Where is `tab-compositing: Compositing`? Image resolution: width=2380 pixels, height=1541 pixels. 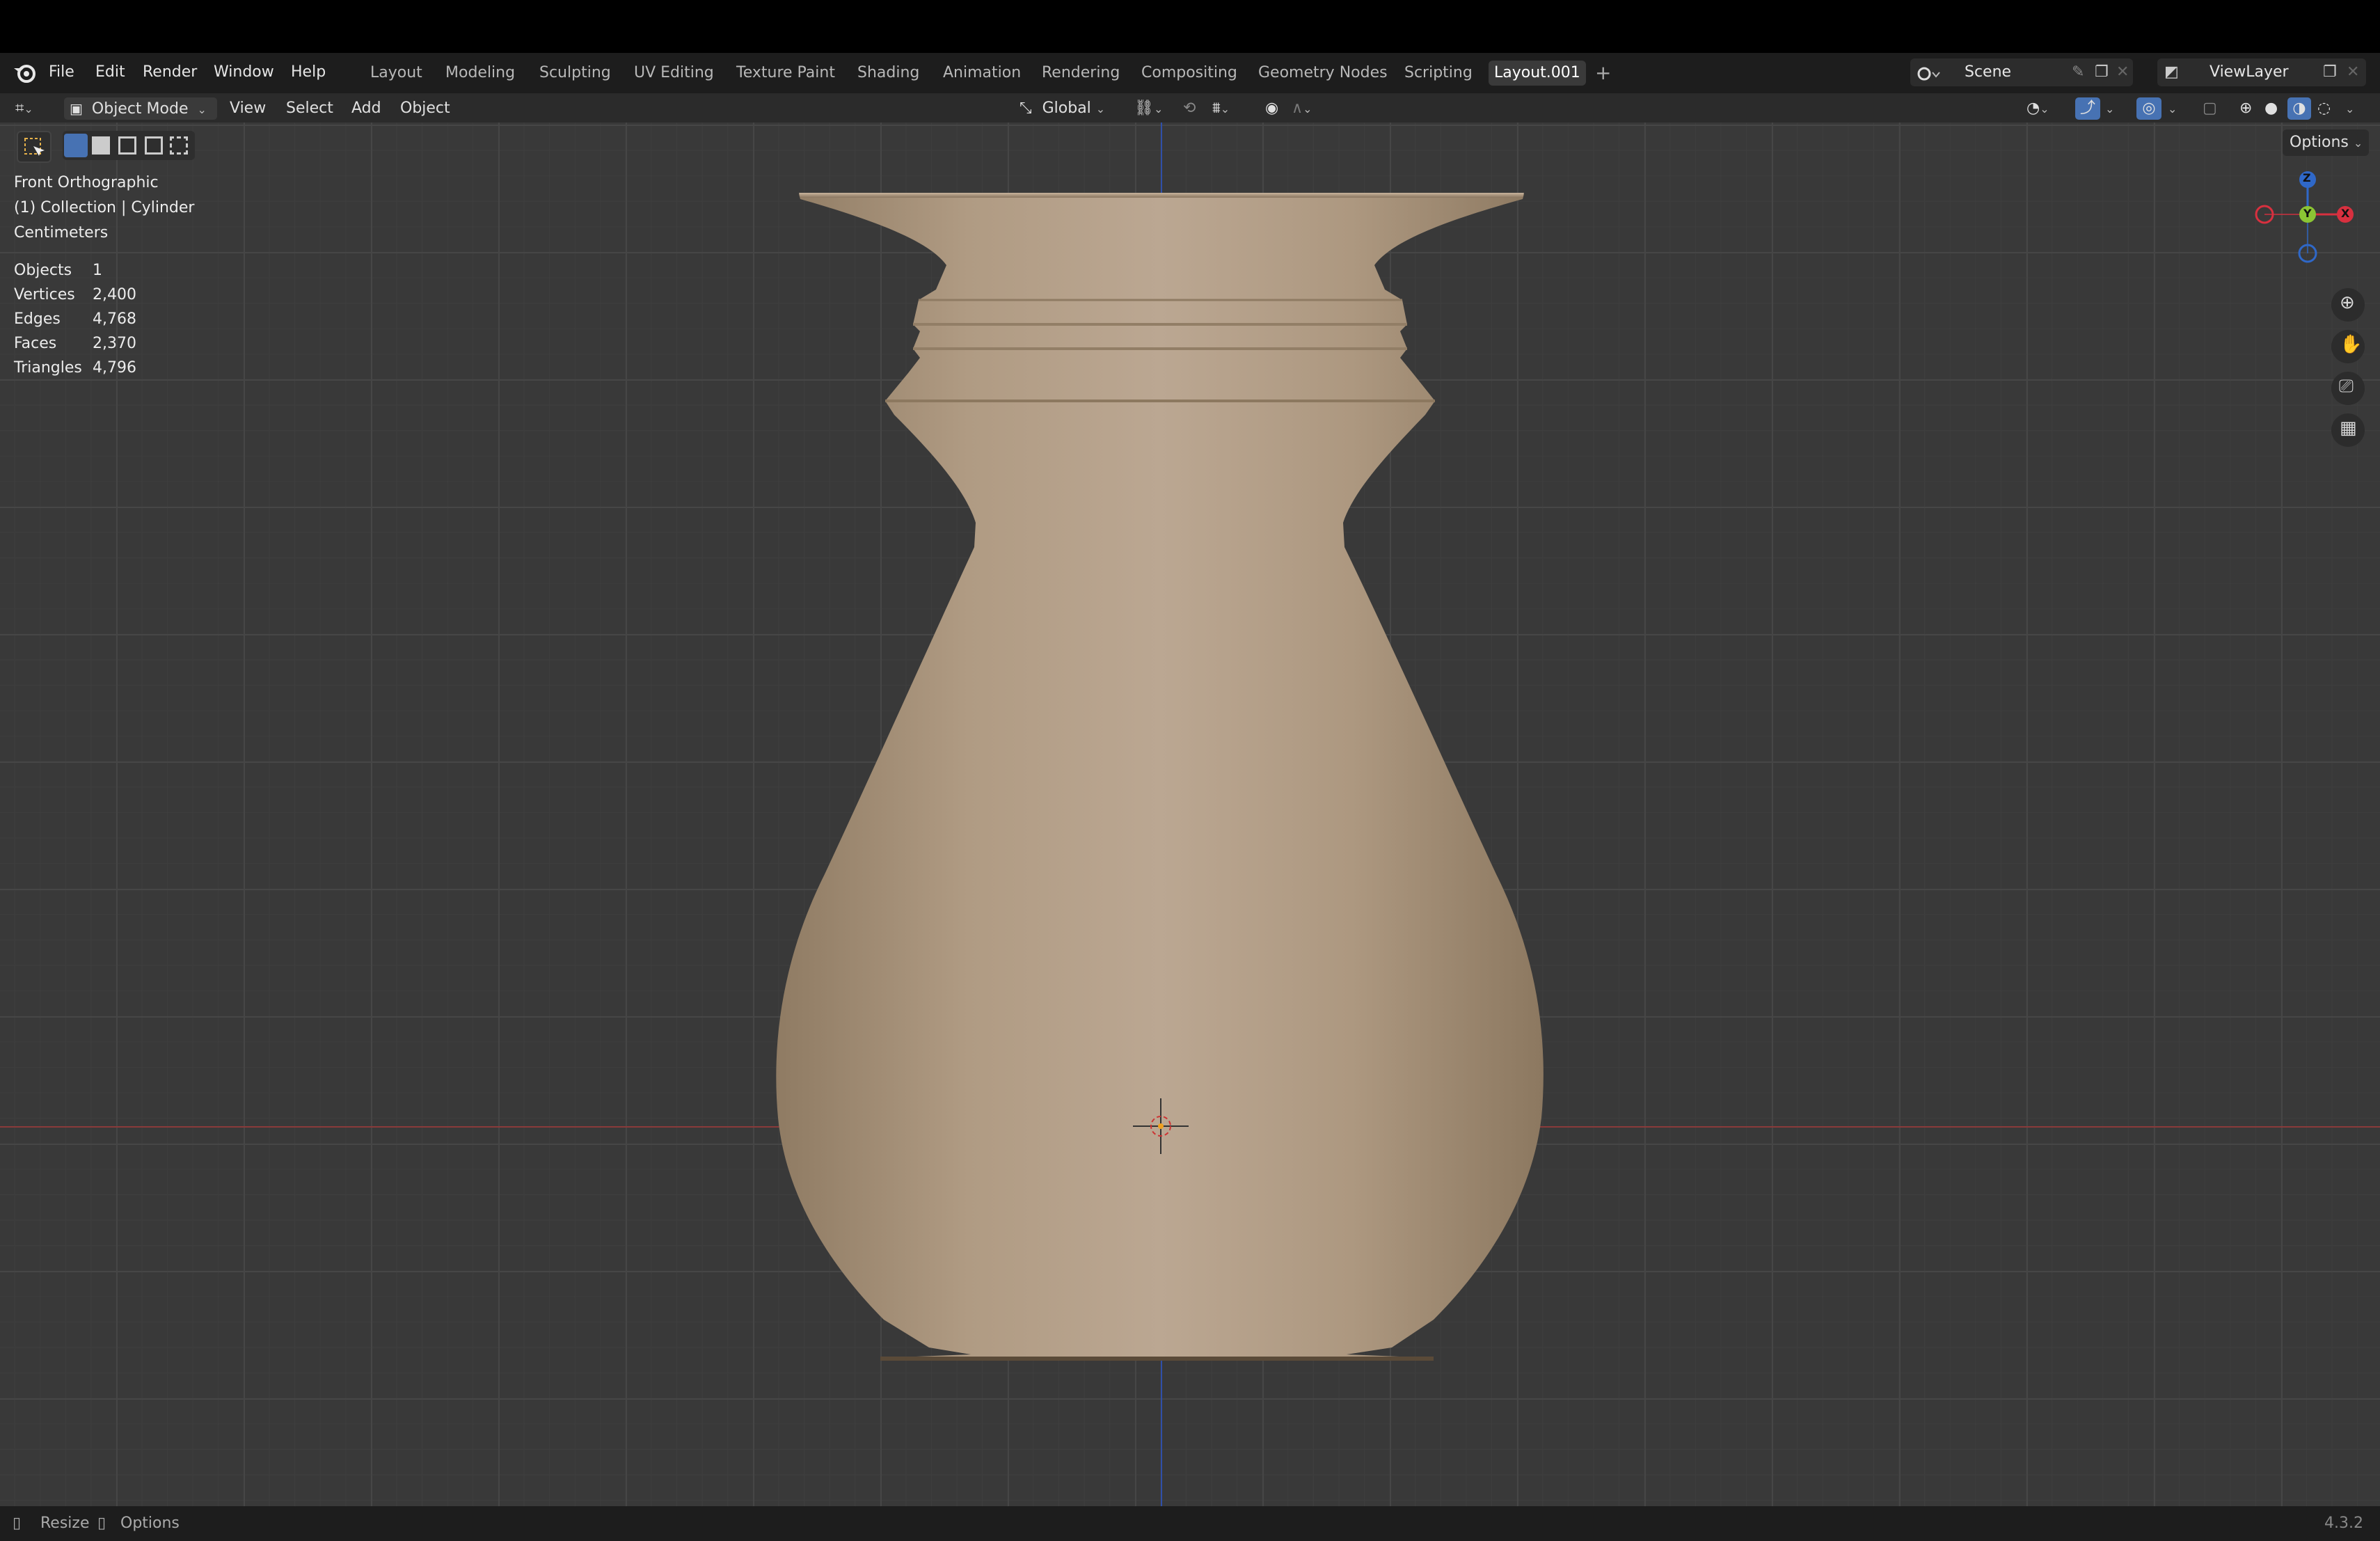
tab-compositing: Compositing is located at coordinates (1189, 73).